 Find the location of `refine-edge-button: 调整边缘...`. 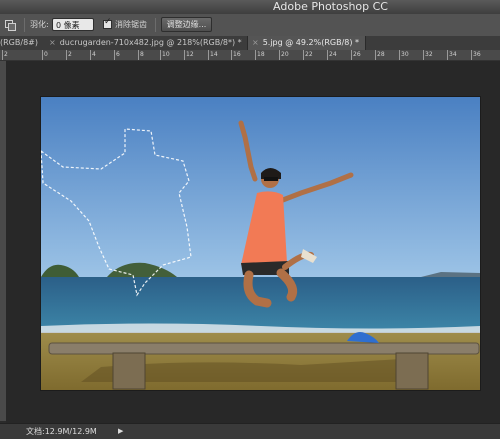

refine-edge-button: 调整边缘... is located at coordinates (186, 24).